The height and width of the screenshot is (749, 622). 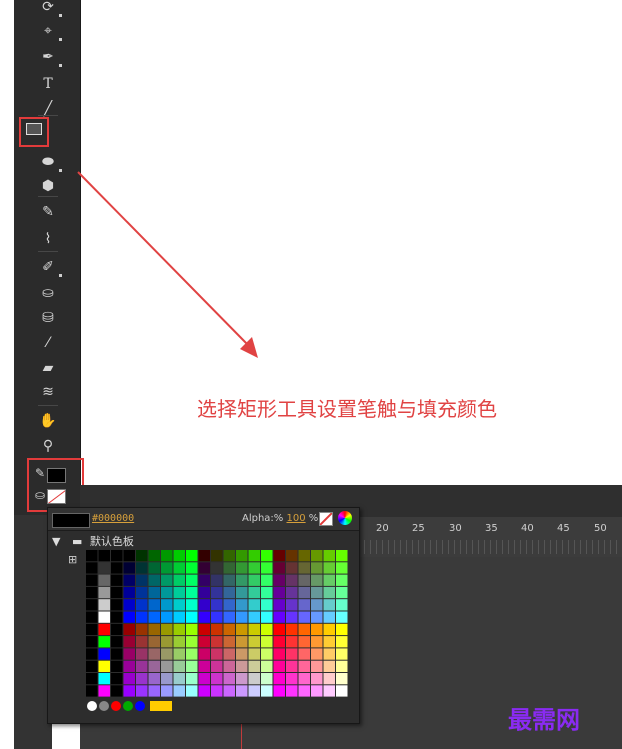 I want to click on folder-icon: ▬, so click(x=77, y=541).